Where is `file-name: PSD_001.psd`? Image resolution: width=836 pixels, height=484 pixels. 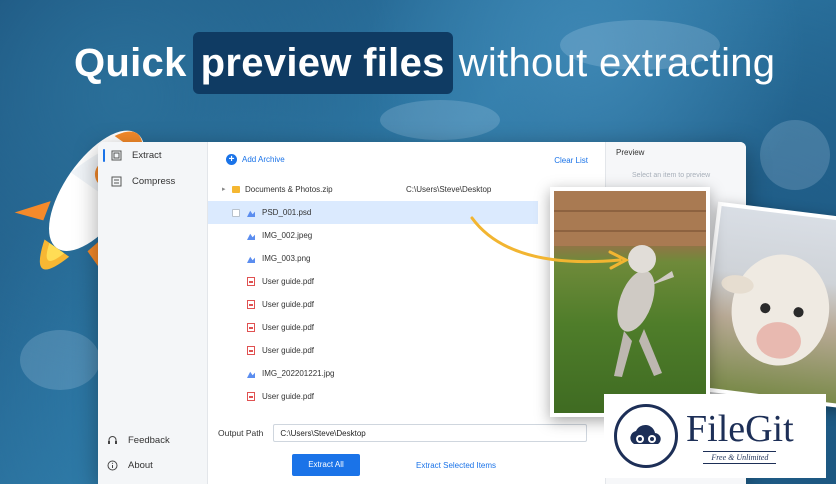 file-name: PSD_001.psd is located at coordinates (287, 212).